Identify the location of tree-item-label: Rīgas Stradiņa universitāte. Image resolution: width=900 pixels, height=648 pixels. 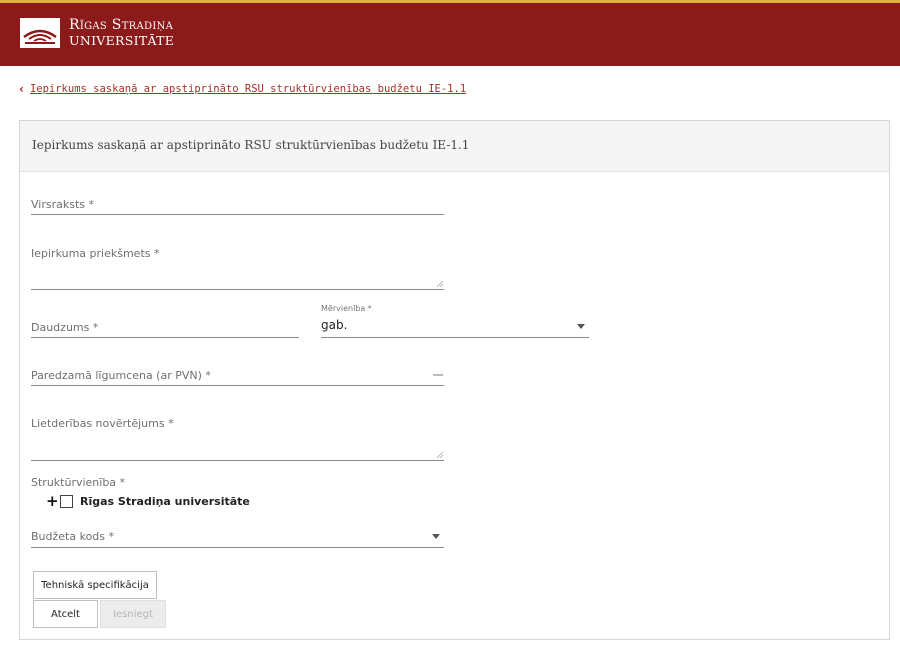
(165, 501).